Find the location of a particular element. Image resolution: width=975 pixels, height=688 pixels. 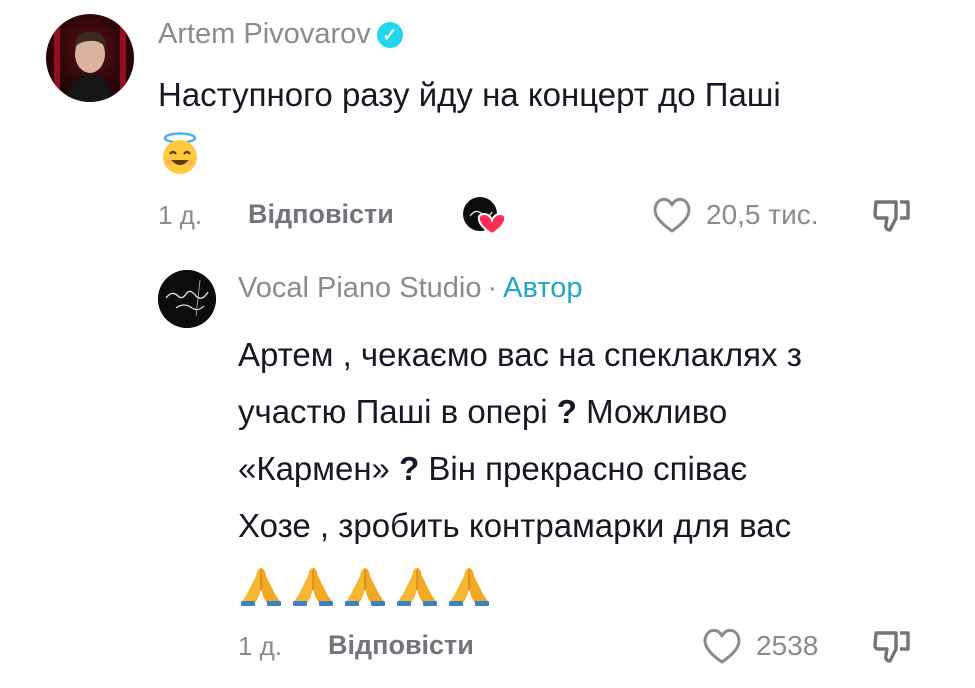

creator-liked-indicator is located at coordinates (487, 215).